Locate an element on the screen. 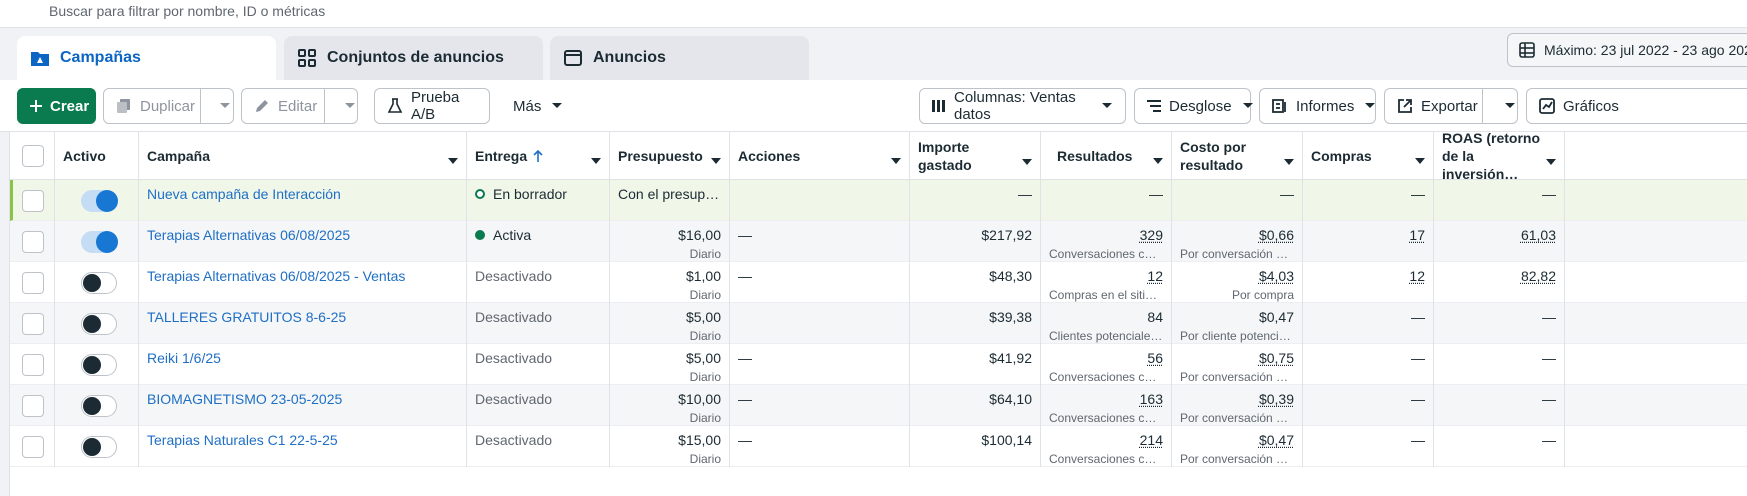  tab-adsets: Conjuntos de anuncios is located at coordinates (413, 58).